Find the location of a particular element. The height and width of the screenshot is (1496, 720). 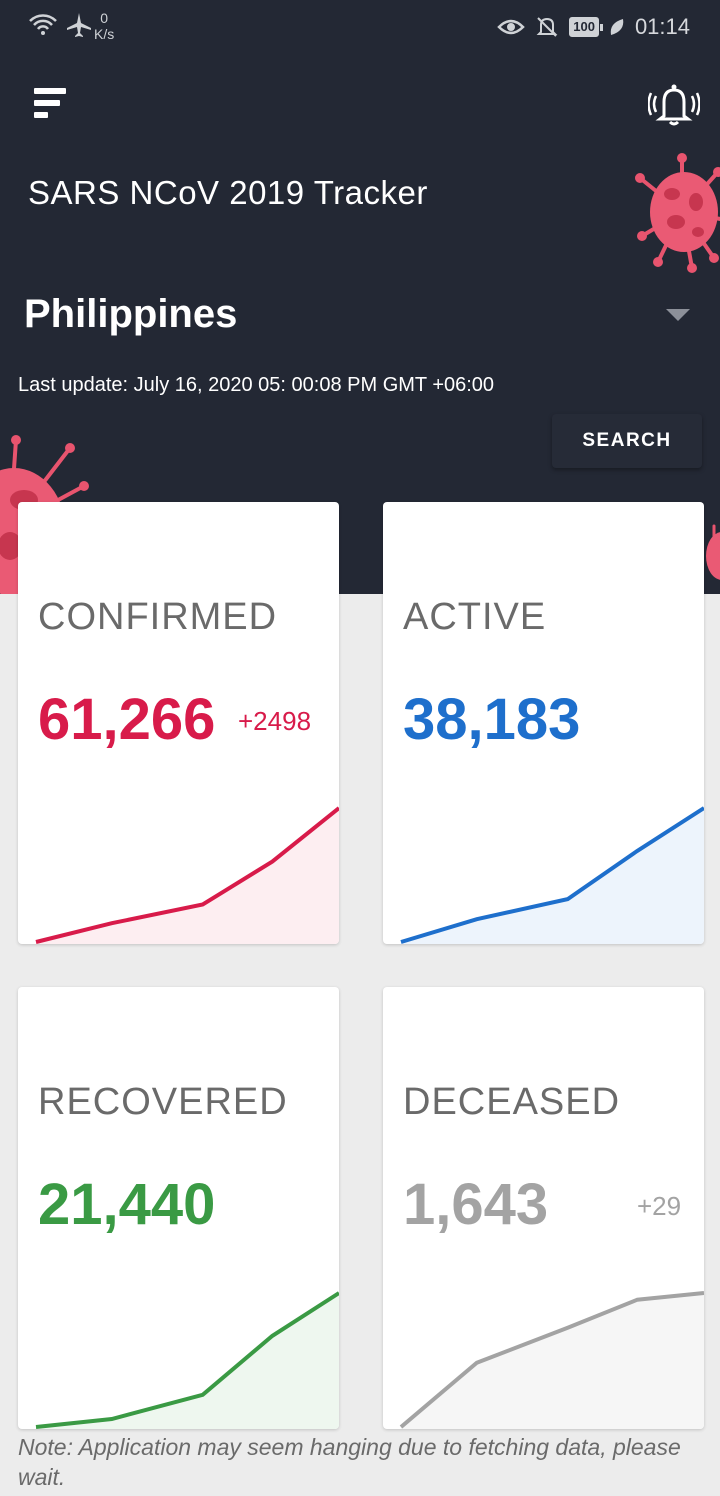

bell-off-icon is located at coordinates (547, 27).